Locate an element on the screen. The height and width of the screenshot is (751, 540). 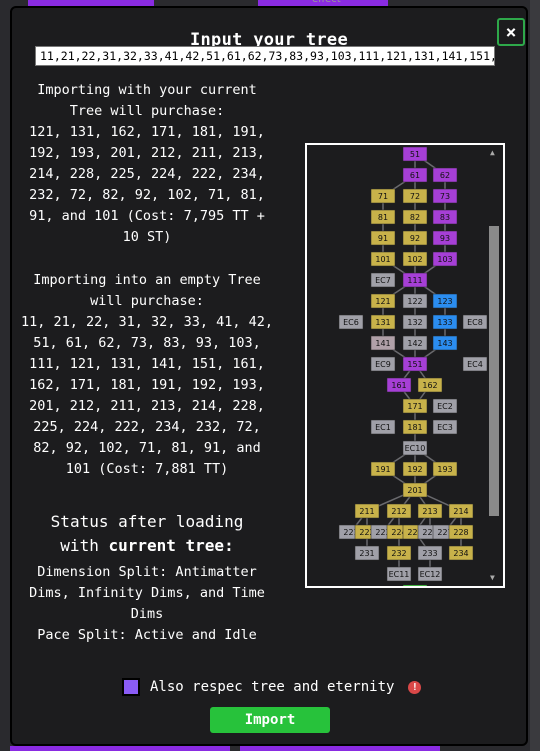
current-list-line: 214, 228, 225, 224, 222, 234, is located at coordinates (147, 174).